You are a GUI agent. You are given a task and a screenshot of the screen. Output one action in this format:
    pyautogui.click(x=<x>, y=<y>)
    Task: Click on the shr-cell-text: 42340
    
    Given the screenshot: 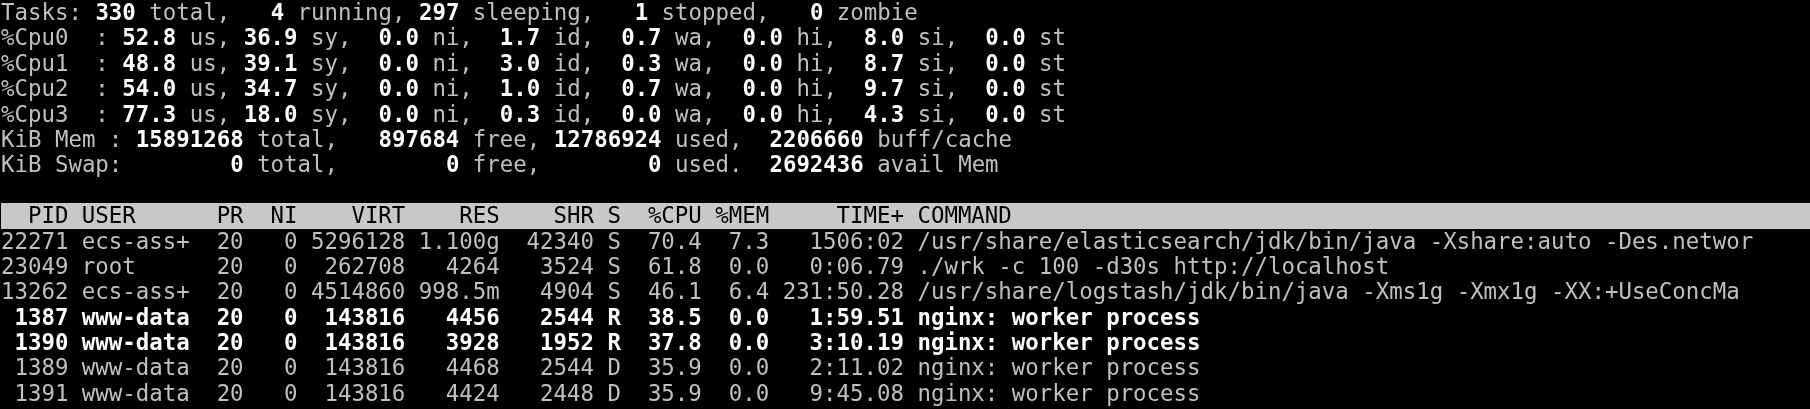 What is the action you would take?
    pyautogui.click(x=559, y=241)
    